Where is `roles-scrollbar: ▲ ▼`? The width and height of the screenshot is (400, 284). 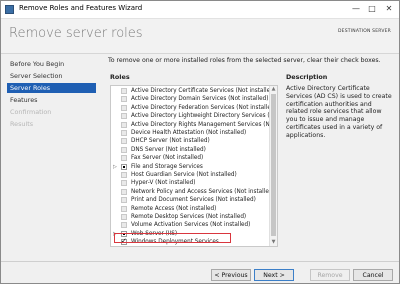
roles-scrollbar: ▲ ▼ is located at coordinates (273, 166).